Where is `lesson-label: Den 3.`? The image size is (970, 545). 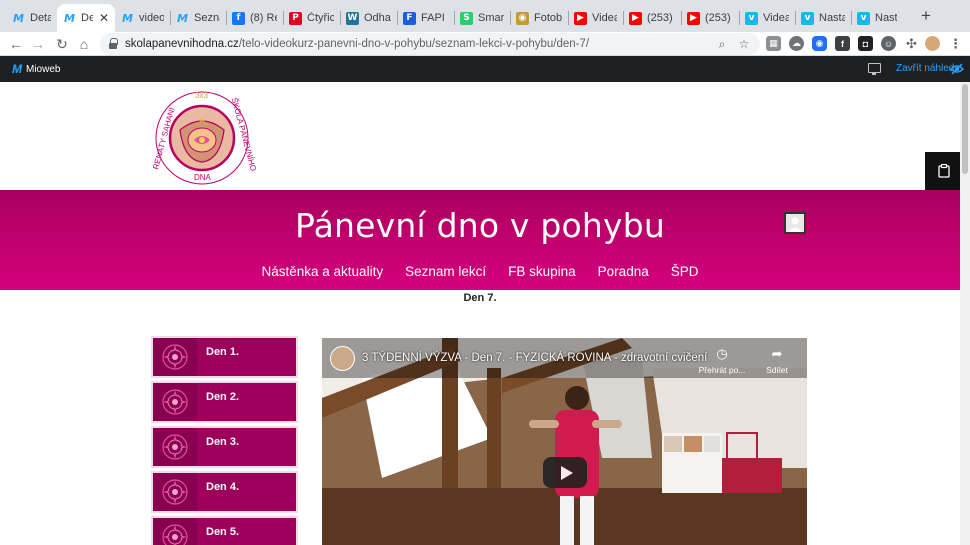 lesson-label: Den 3. is located at coordinates (223, 442).